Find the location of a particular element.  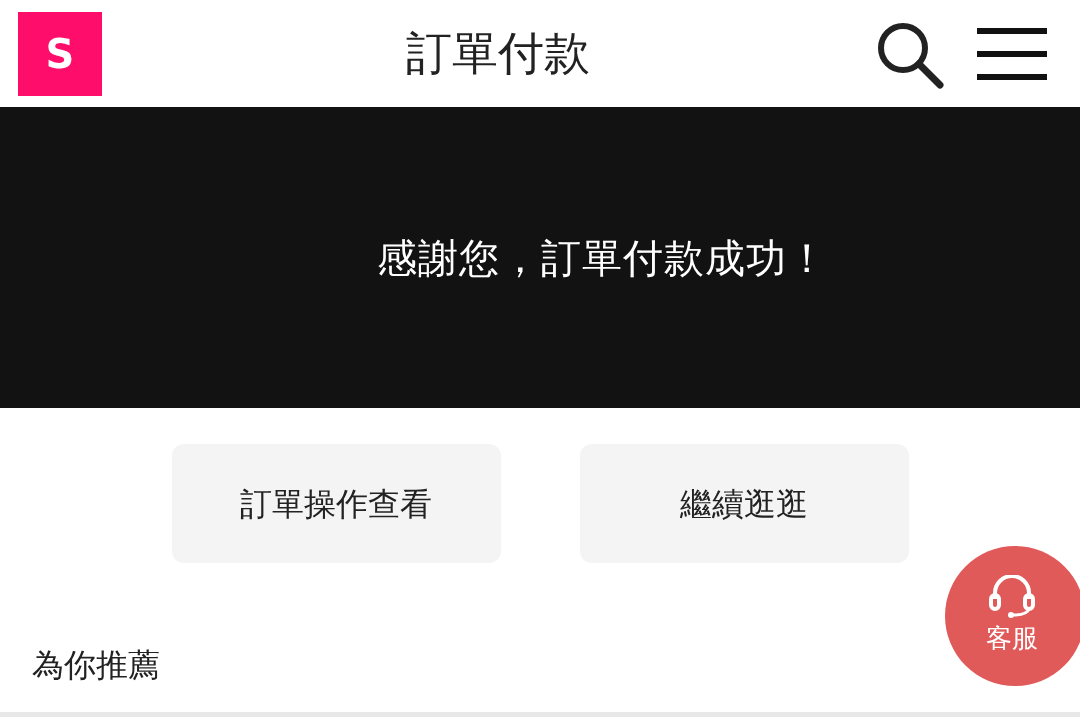

customer-service-button: 客服 is located at coordinates (1012, 616).